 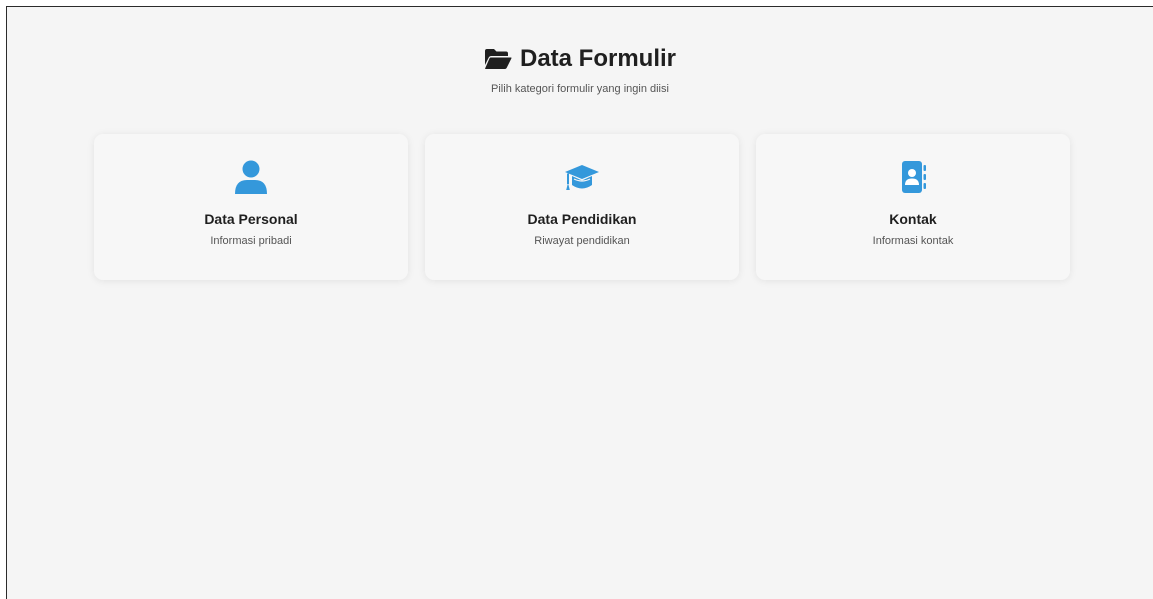 What do you see at coordinates (914, 177) in the screenshot?
I see `address-book-icon` at bounding box center [914, 177].